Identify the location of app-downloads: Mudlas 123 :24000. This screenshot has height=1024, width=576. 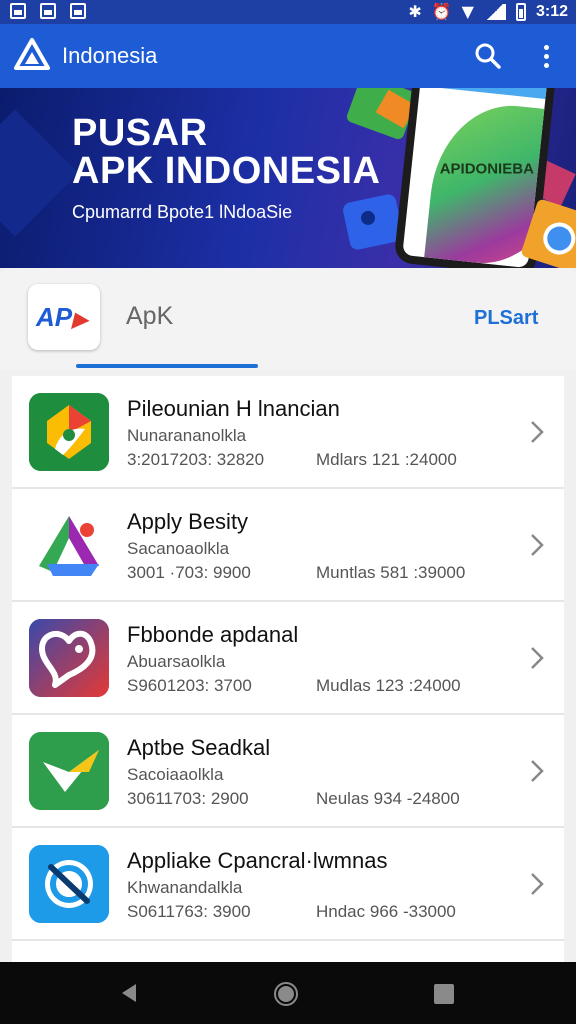
(388, 685).